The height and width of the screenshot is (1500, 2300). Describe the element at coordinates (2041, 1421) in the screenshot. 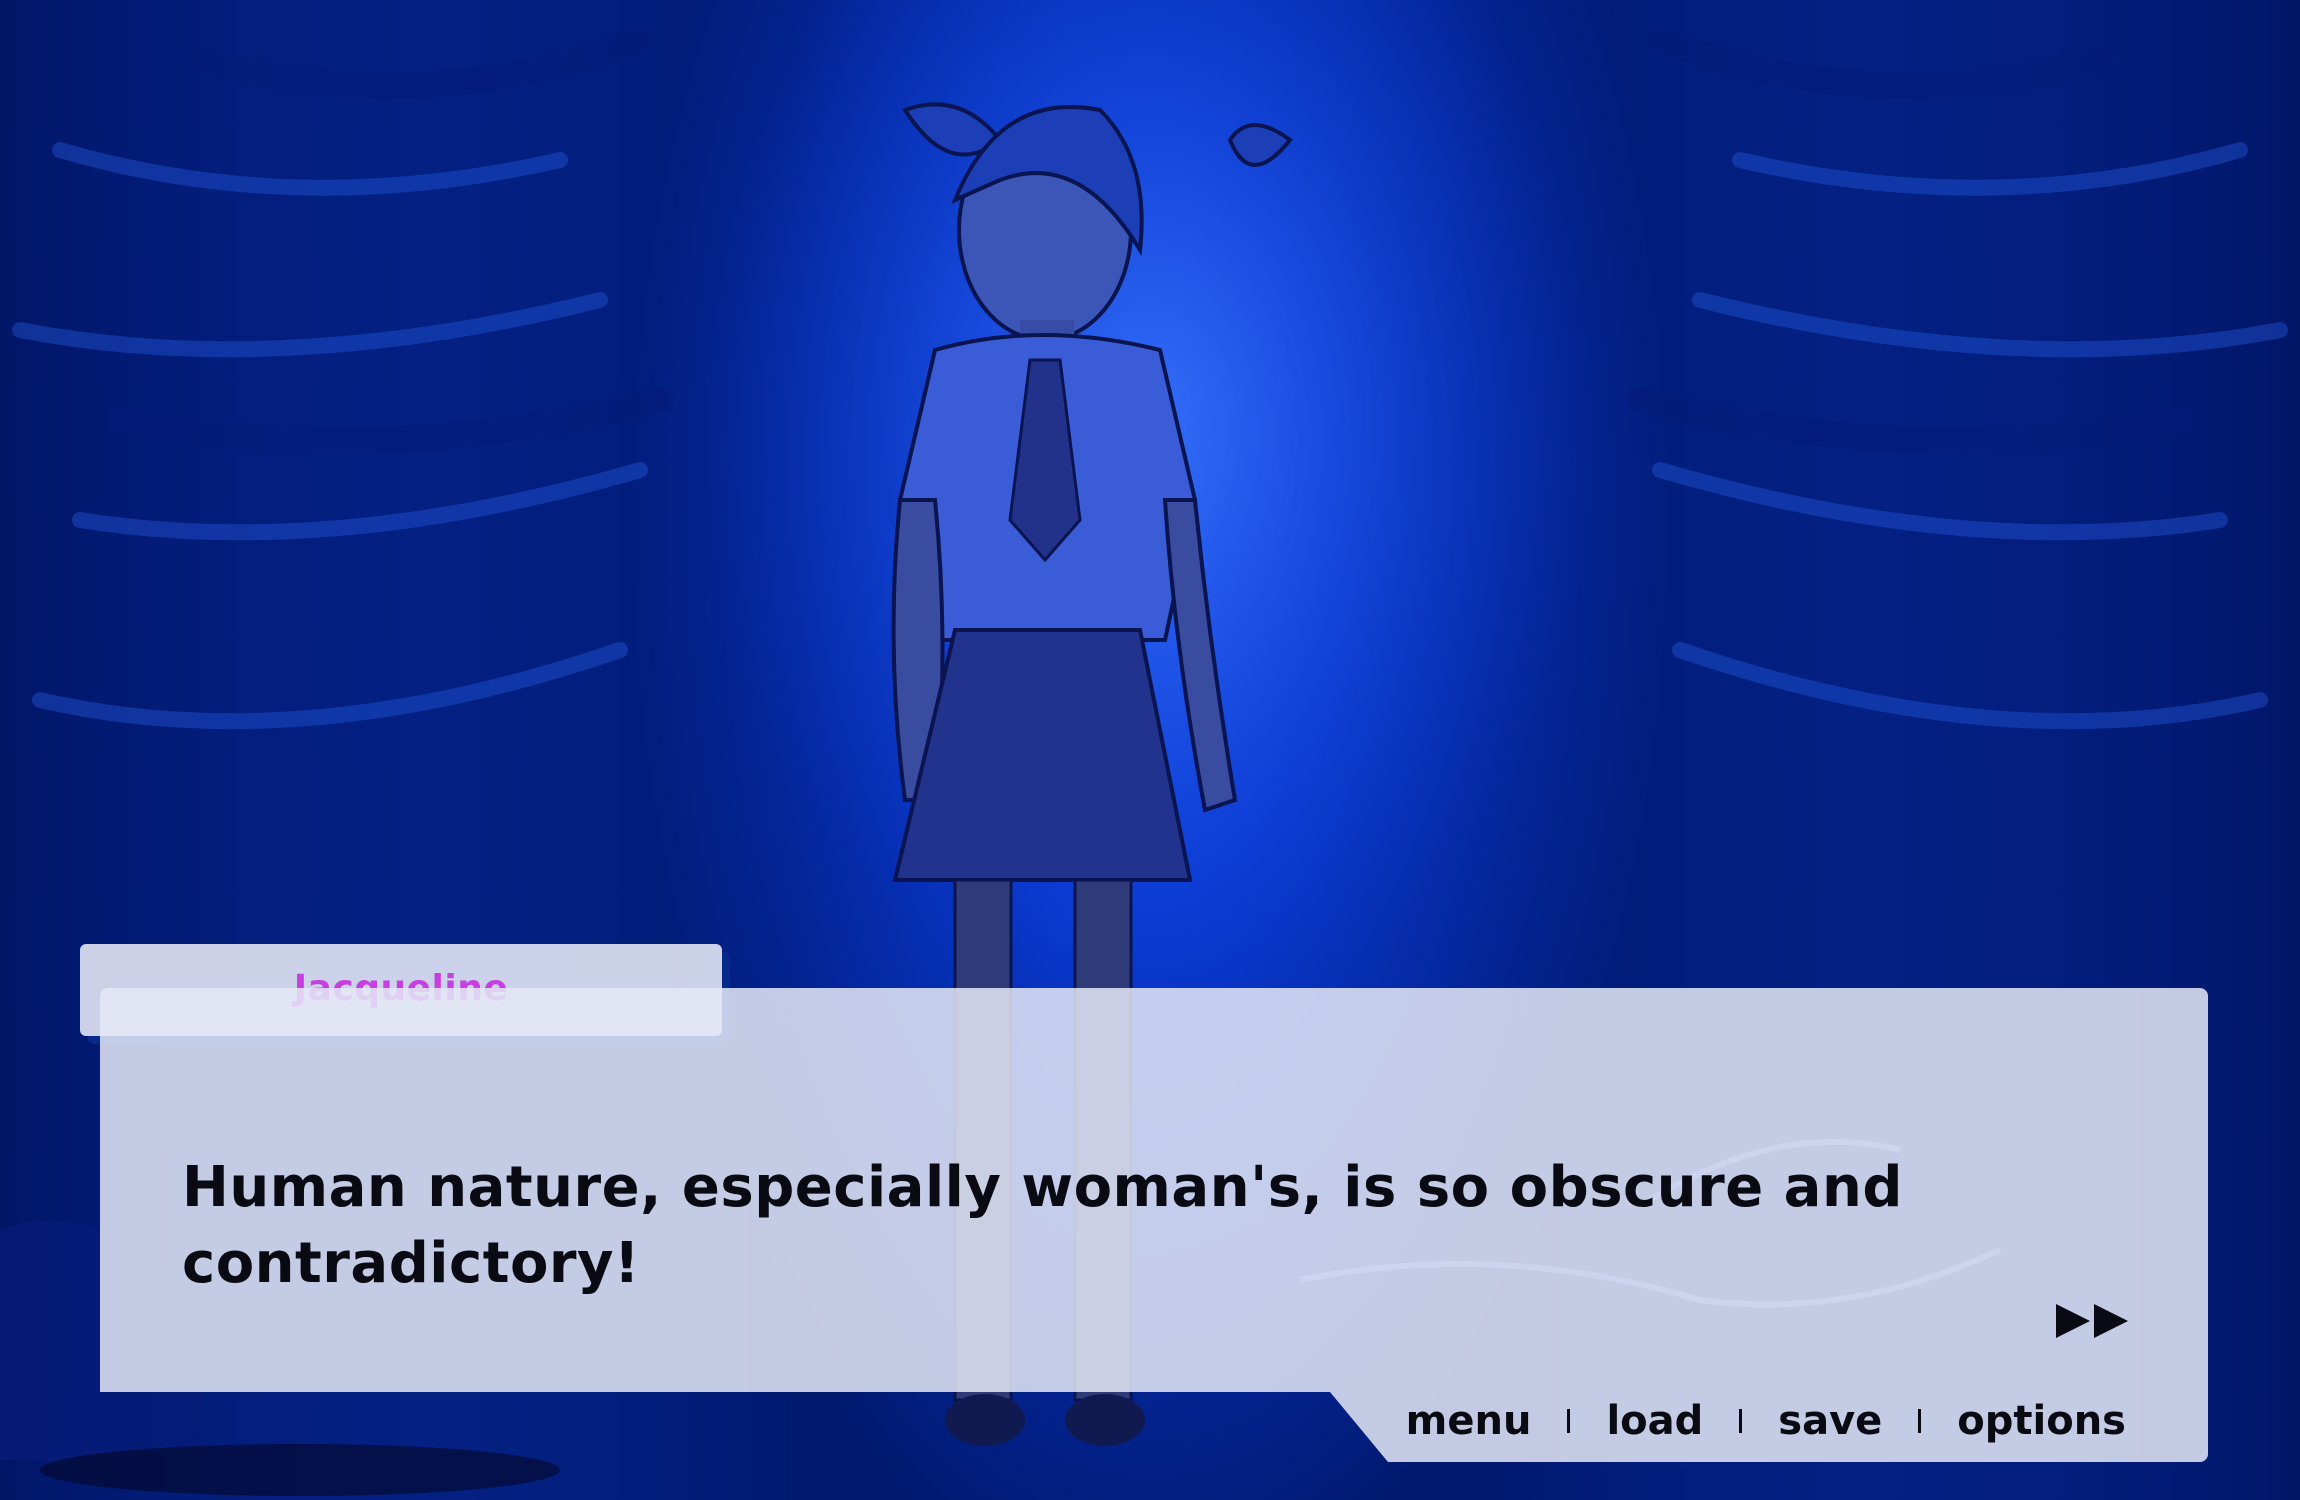

I see `options-button: options` at that location.